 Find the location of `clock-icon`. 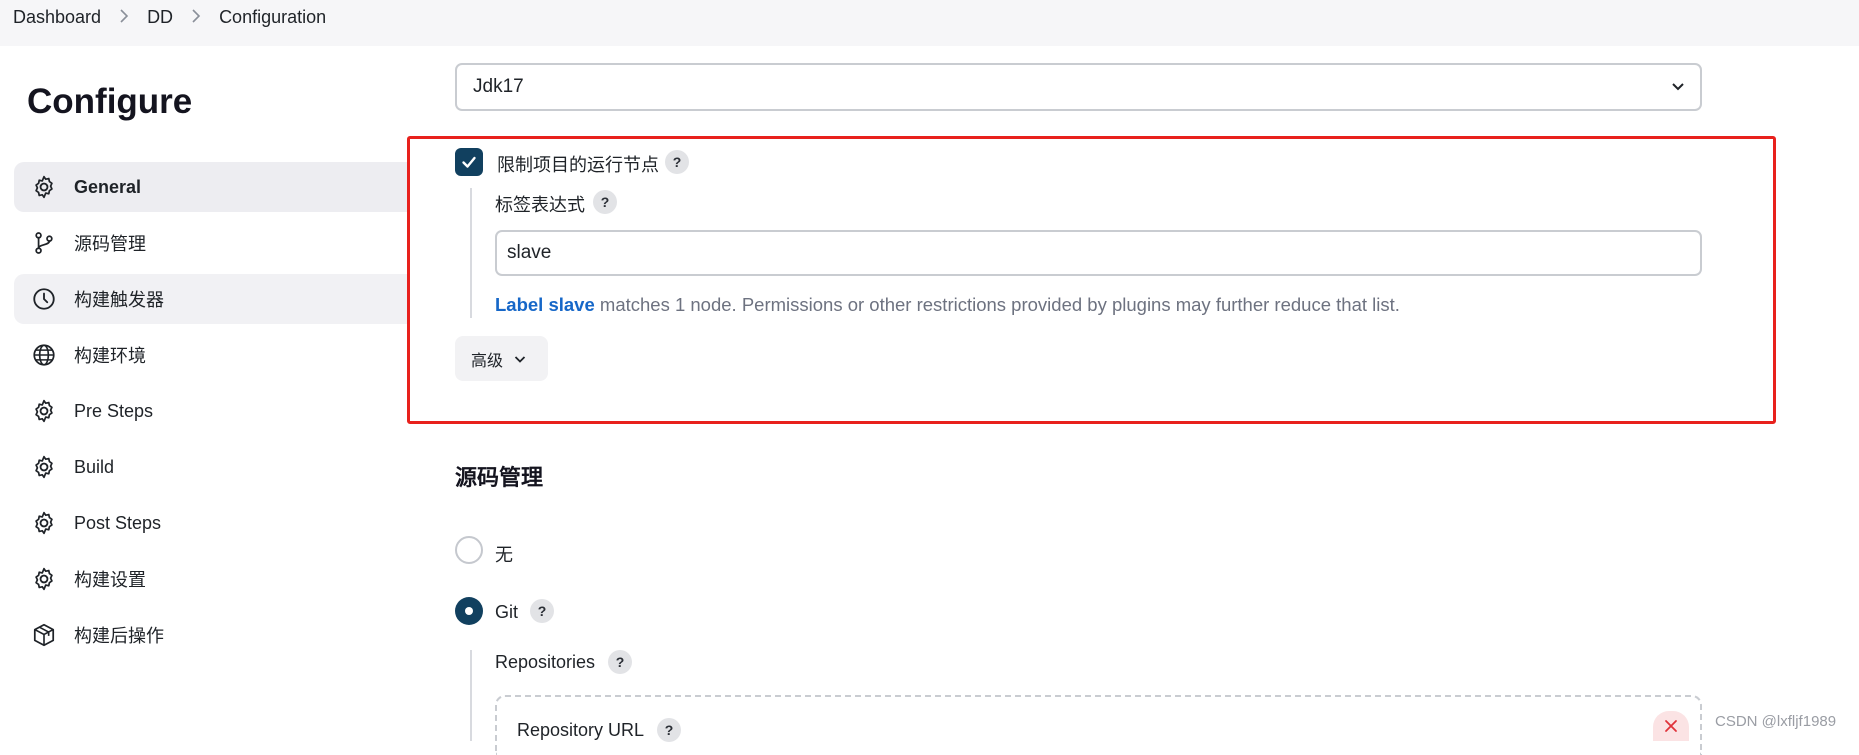

clock-icon is located at coordinates (44, 299).